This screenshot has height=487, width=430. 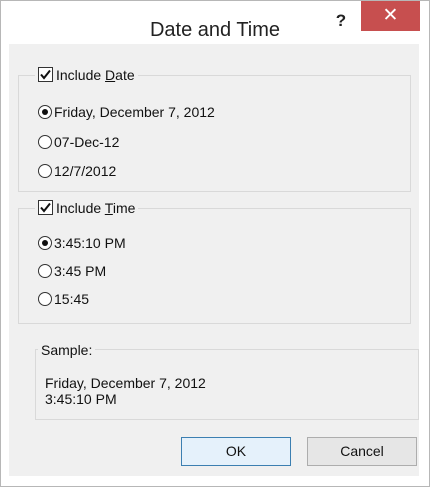 I want to click on date-option-numeric: 12/7/2012, so click(x=77, y=171).